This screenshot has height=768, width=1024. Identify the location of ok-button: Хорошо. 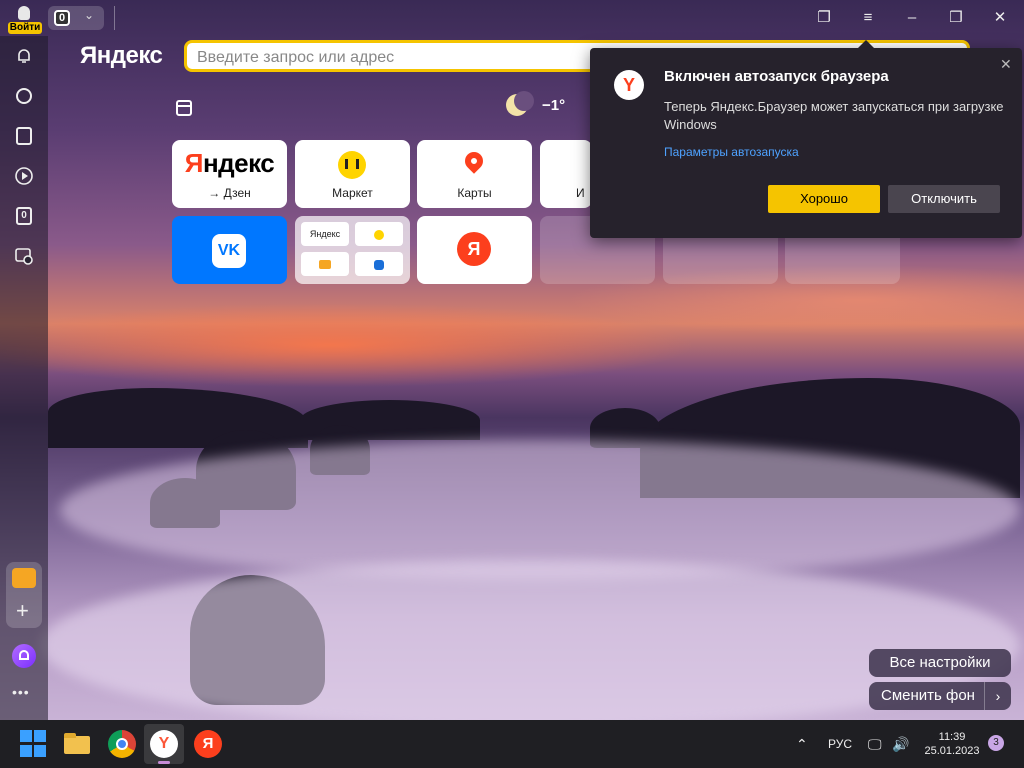
(824, 199).